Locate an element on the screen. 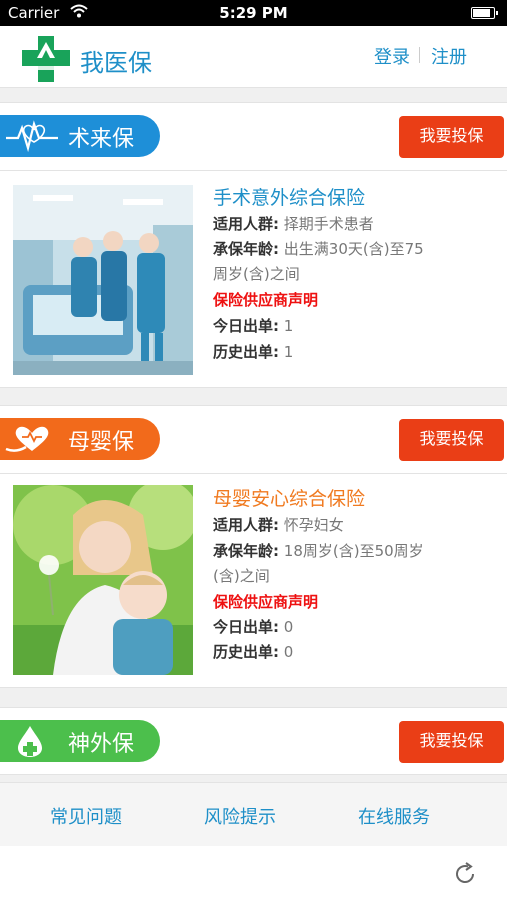 Image resolution: width=507 pixels, height=900 pixels. app-title: 我医保 is located at coordinates (116, 63).